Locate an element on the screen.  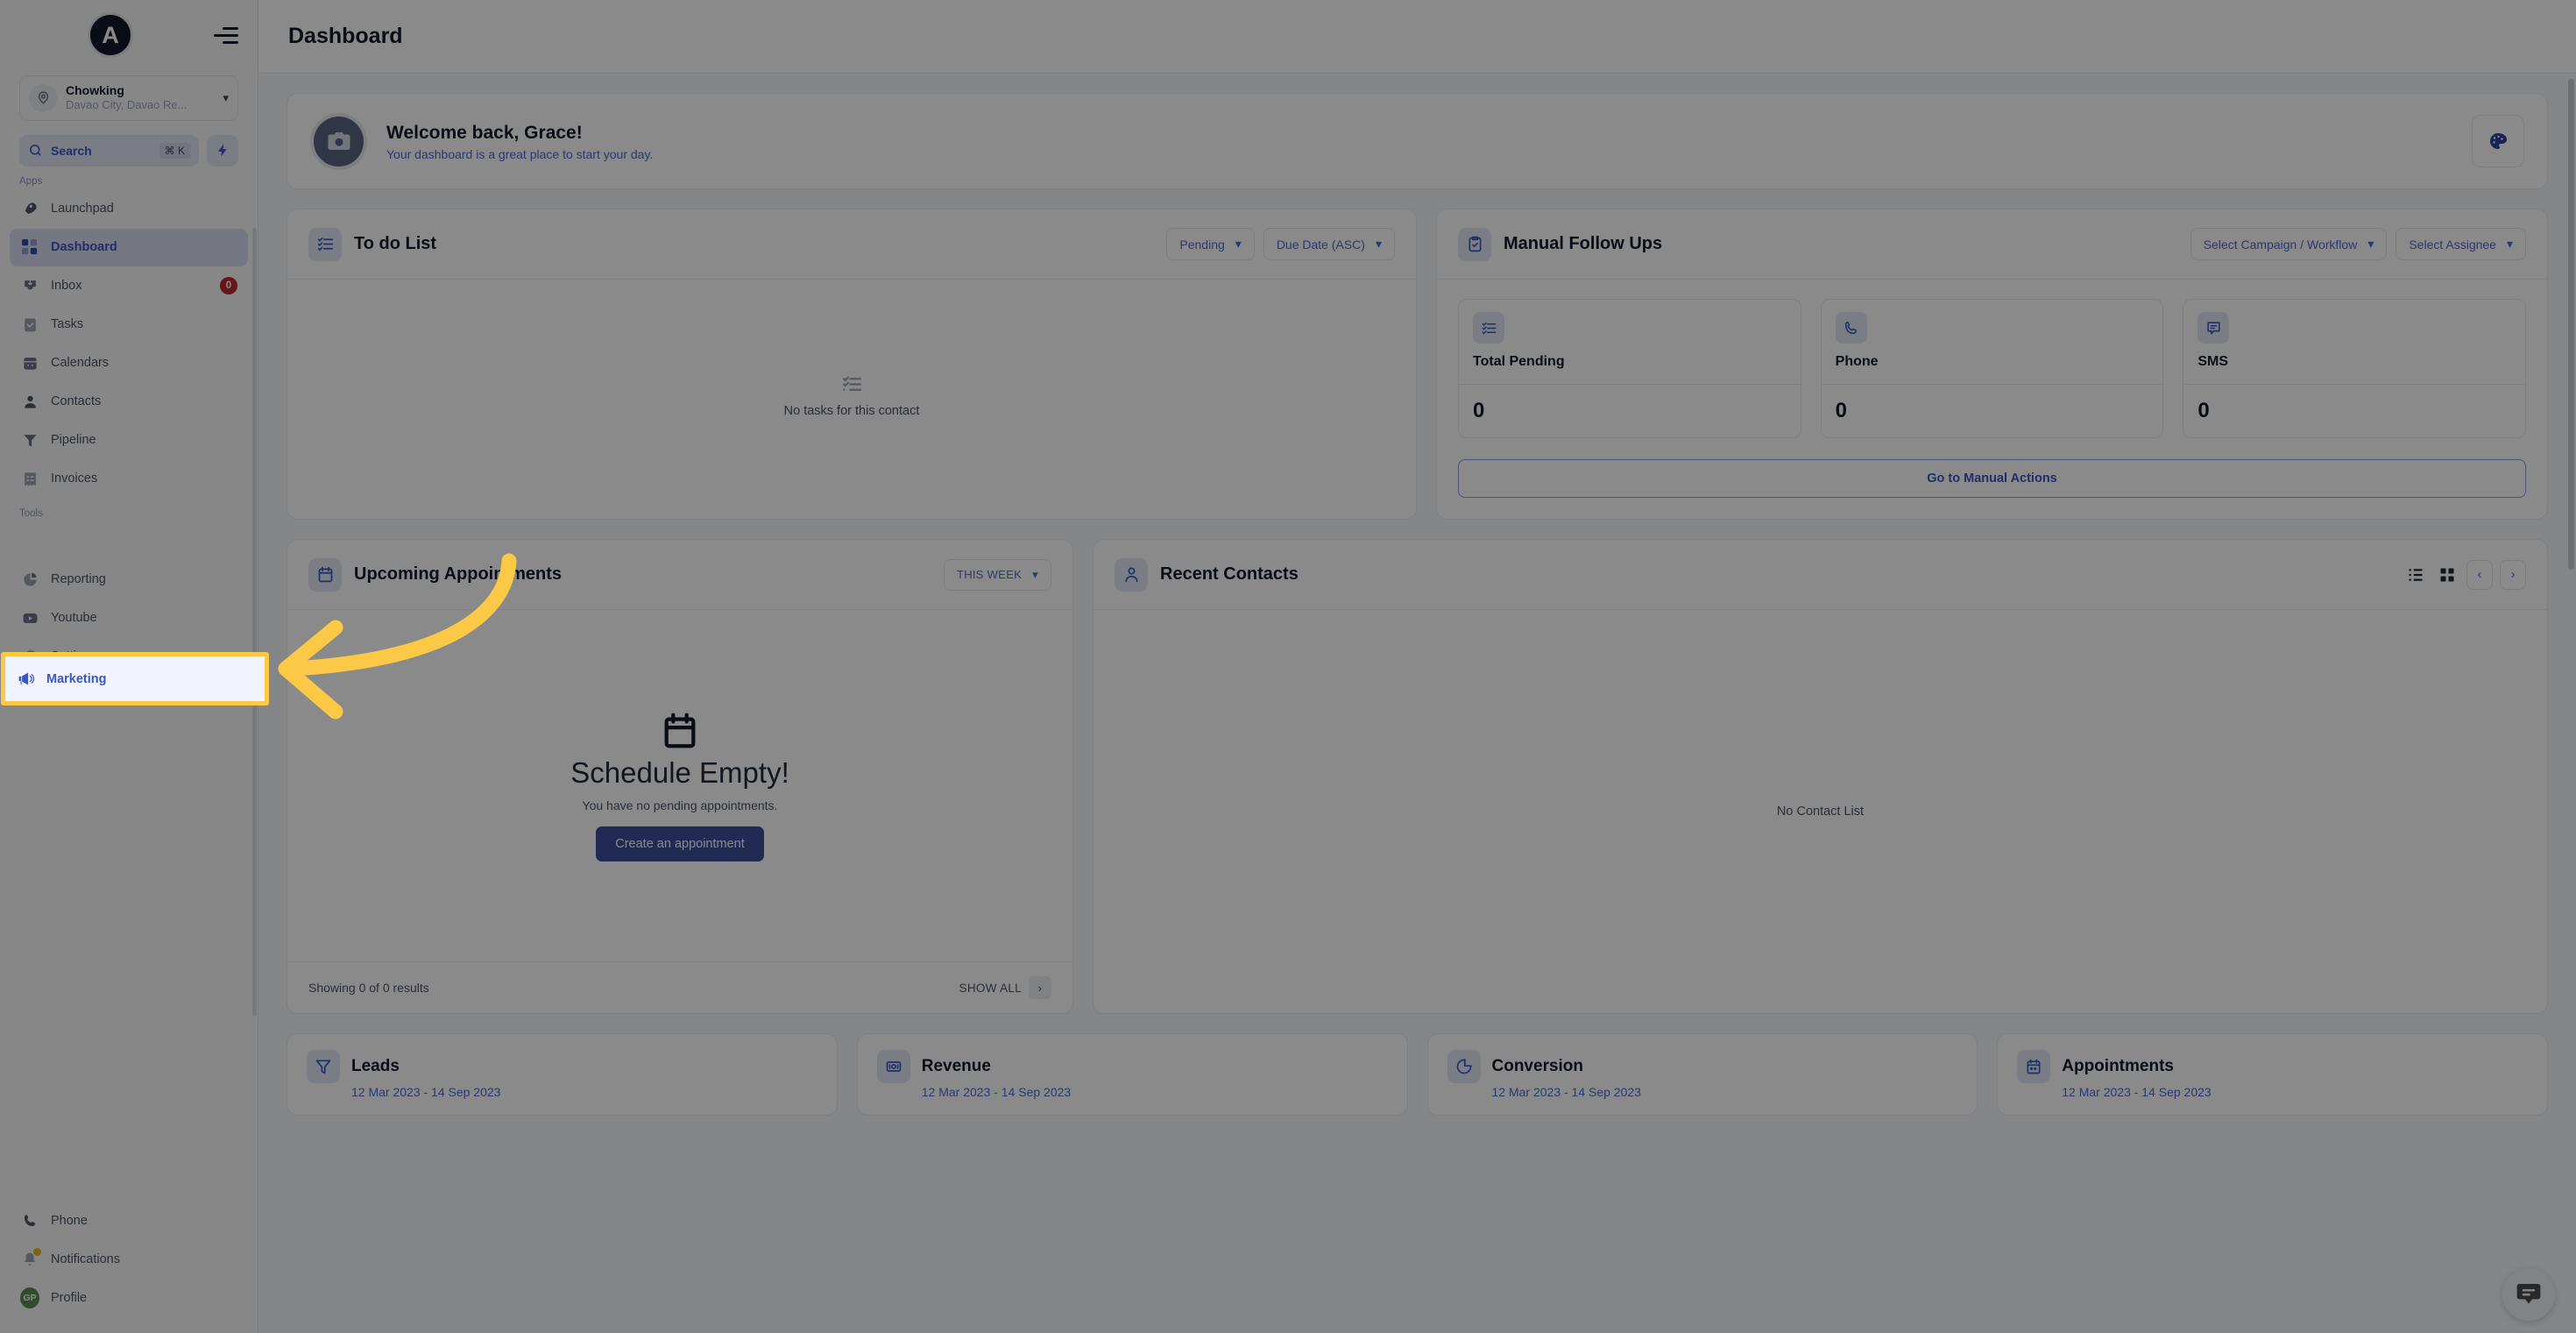
sidebar-item-launchpad: Launchpad is located at coordinates (129, 209).